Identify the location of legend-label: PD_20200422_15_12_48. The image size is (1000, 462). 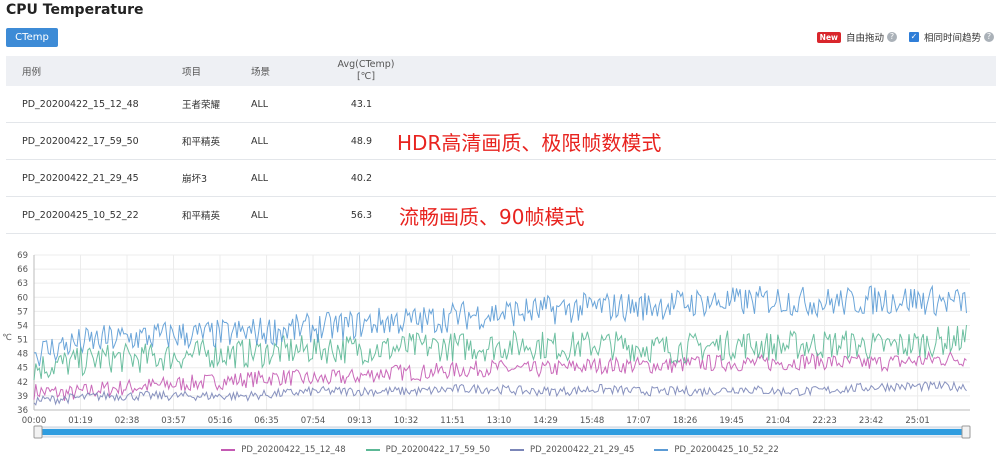
(293, 450).